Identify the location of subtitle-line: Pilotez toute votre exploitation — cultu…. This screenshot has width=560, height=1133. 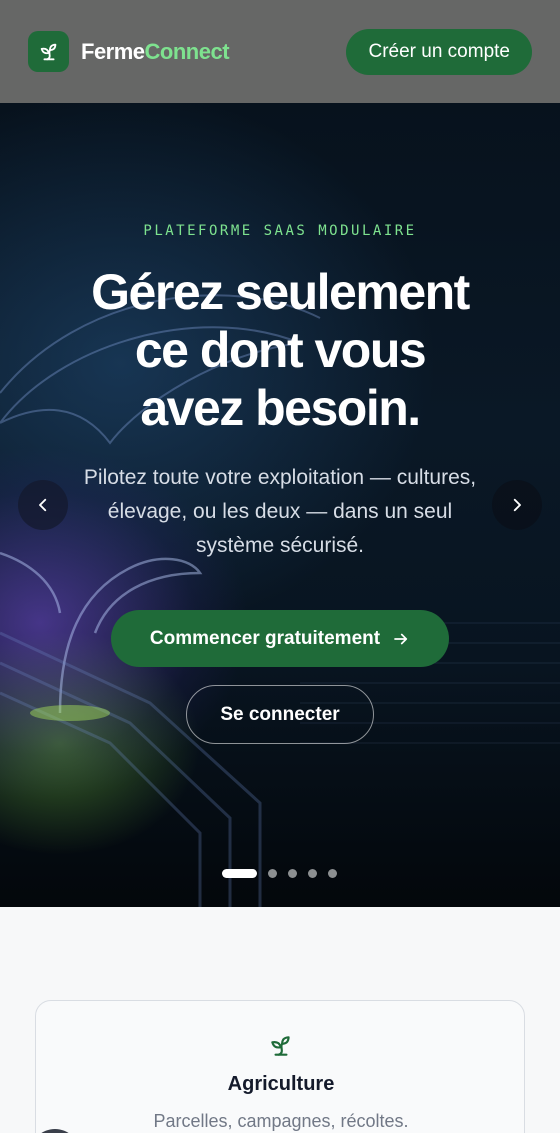
(280, 477).